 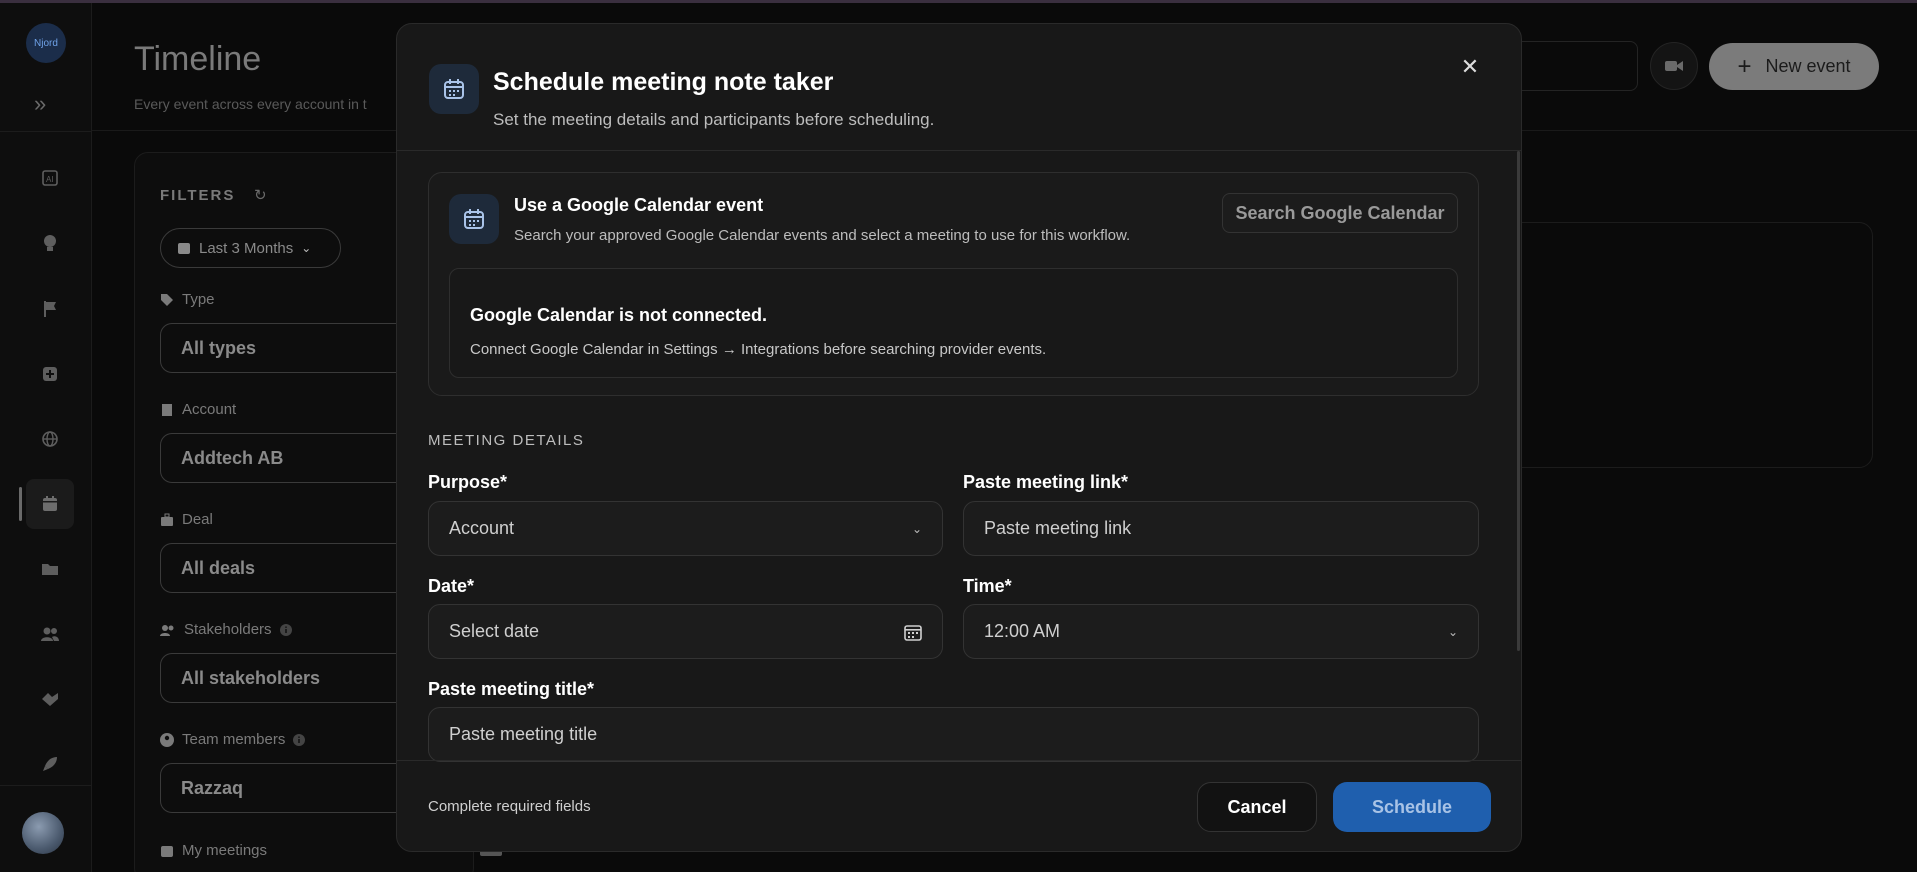 What do you see at coordinates (50, 309) in the screenshot?
I see `flag-icon` at bounding box center [50, 309].